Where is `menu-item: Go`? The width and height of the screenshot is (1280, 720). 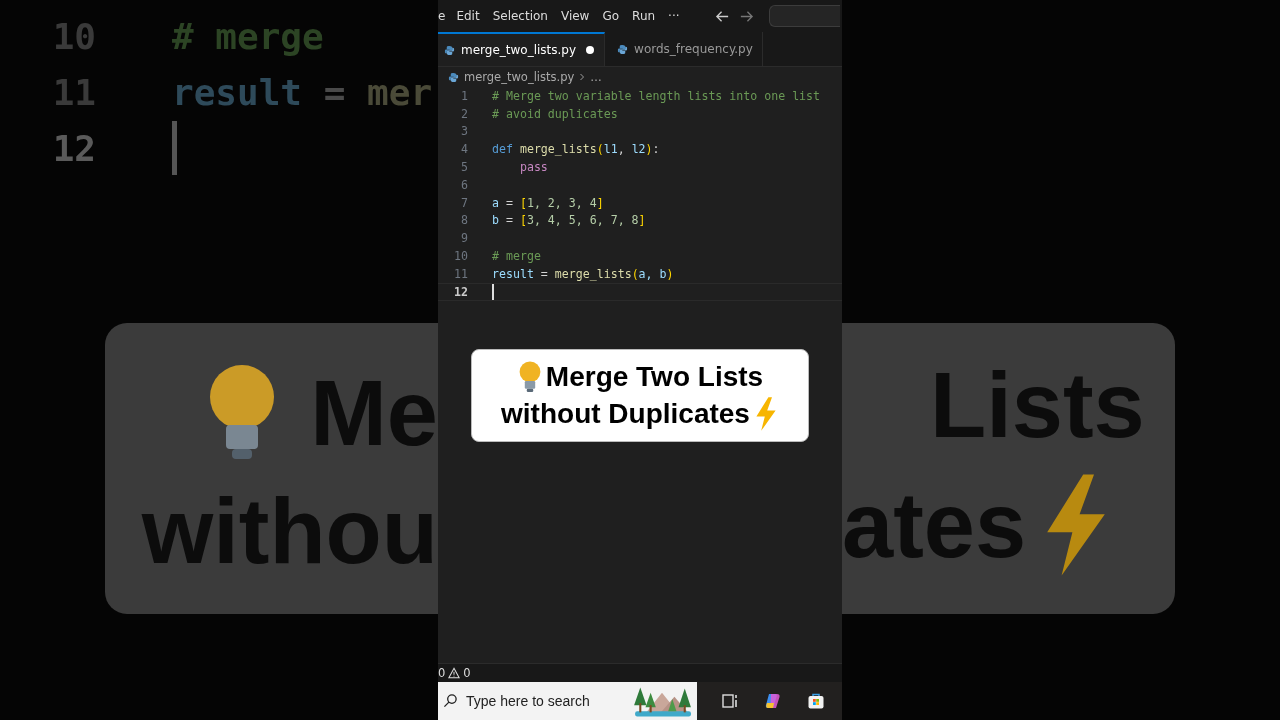
menu-item: Go is located at coordinates (611, 16).